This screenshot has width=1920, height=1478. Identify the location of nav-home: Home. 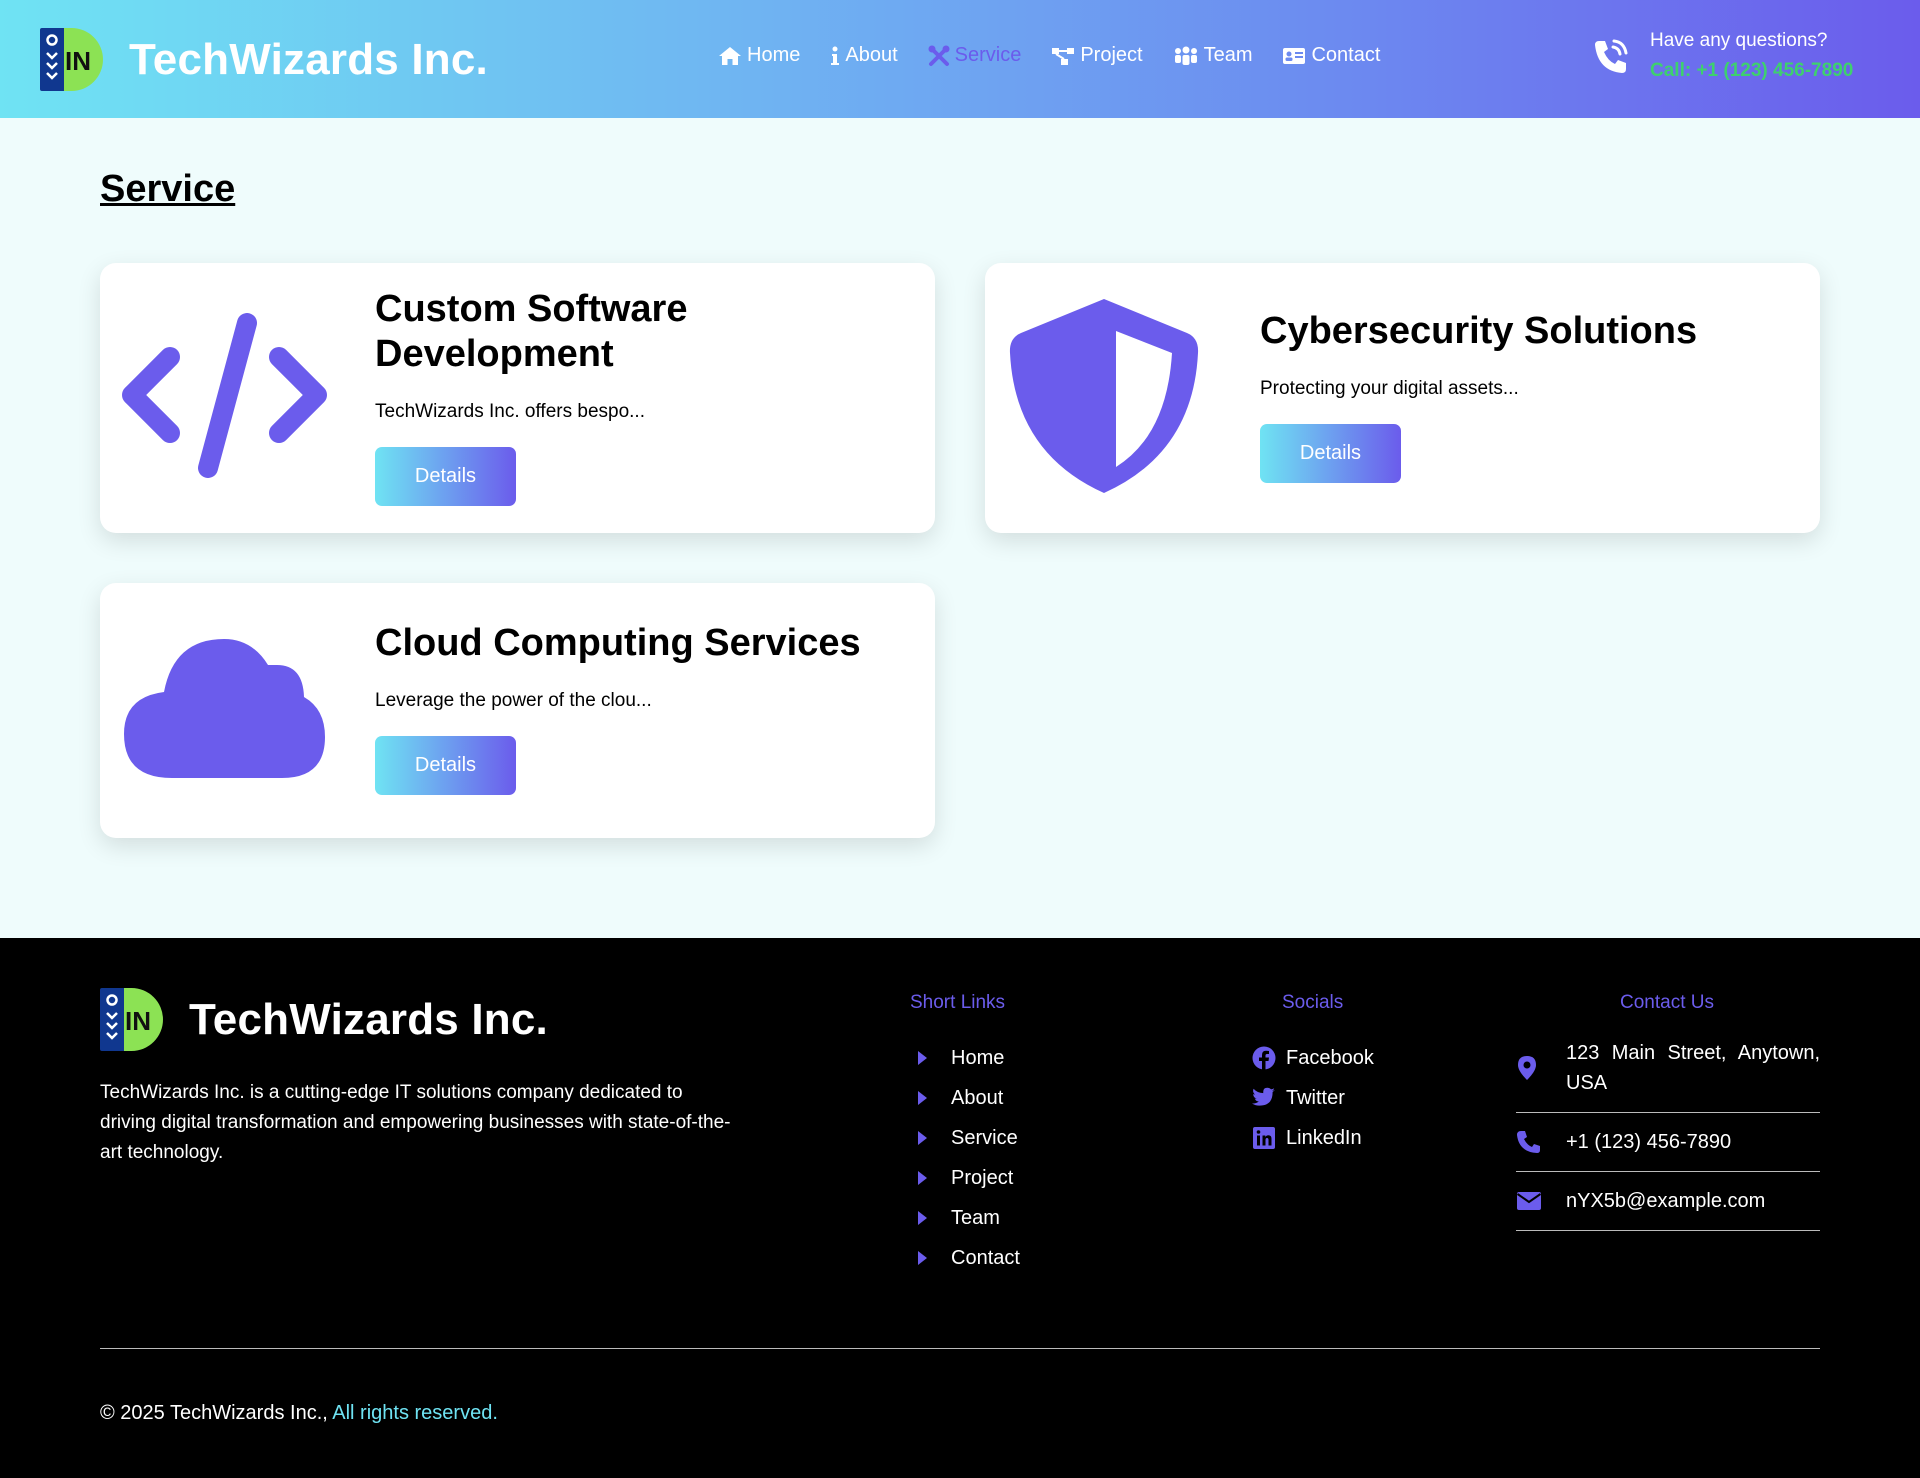
(759, 55).